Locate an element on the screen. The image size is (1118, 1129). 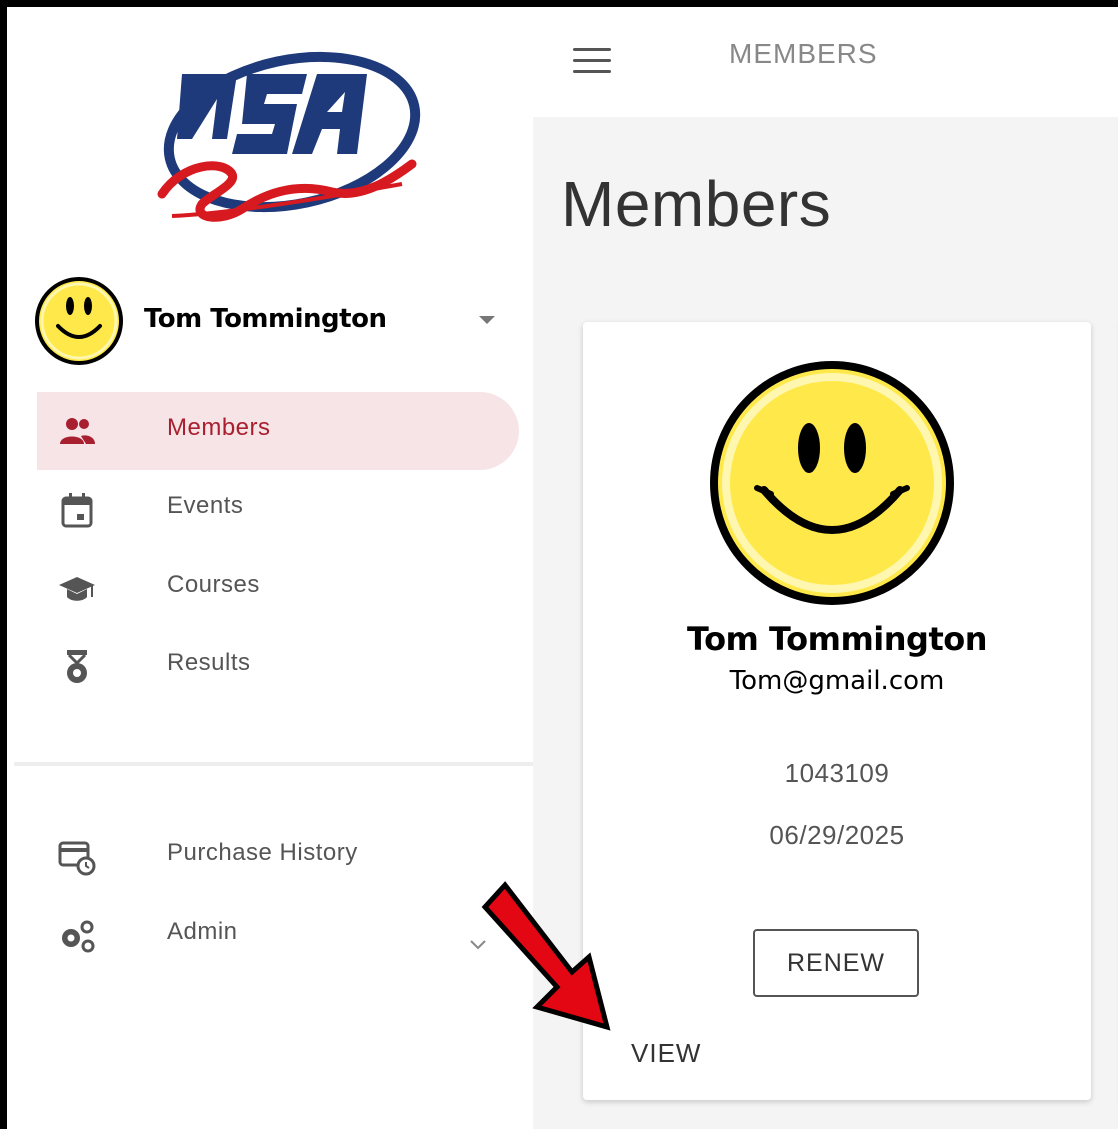
top-app-bar: MEMBERS is located at coordinates (825, 66).